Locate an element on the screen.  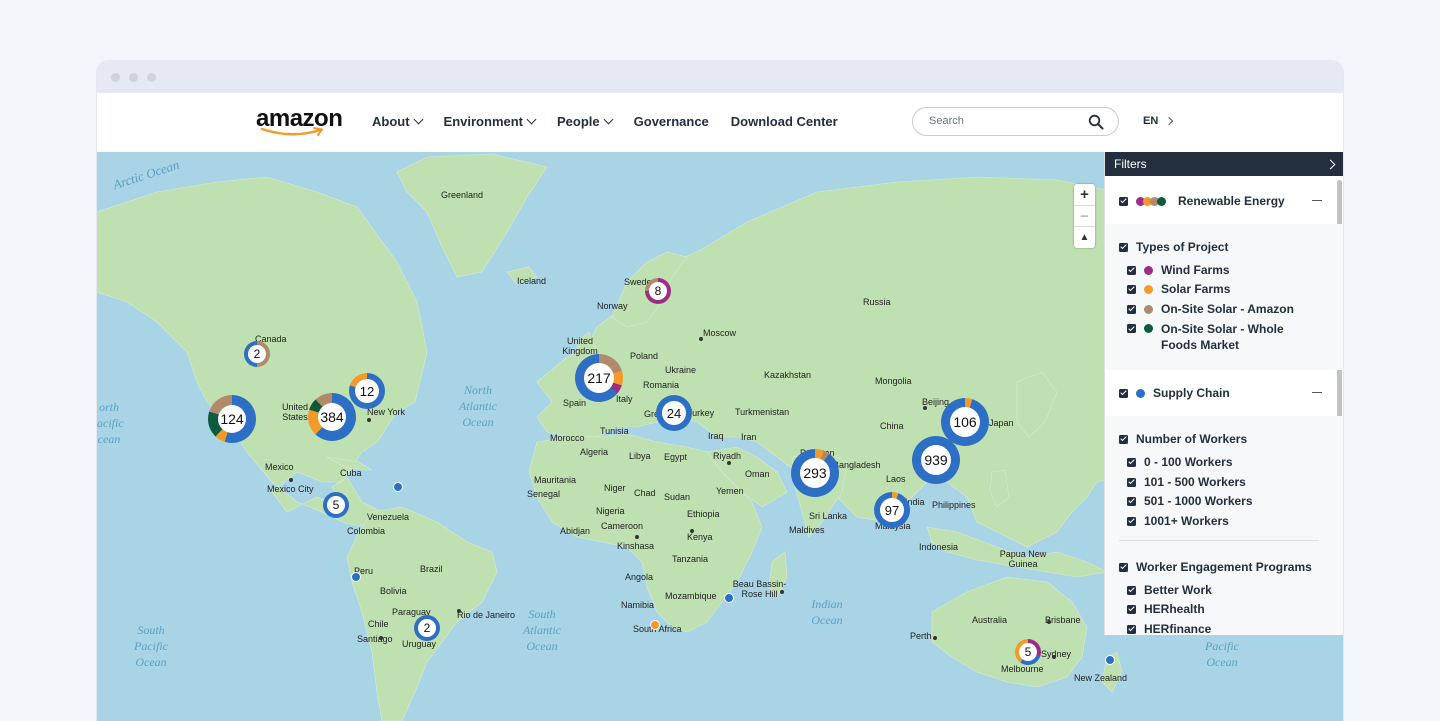
filters-header: Filters is located at coordinates (1224, 164).